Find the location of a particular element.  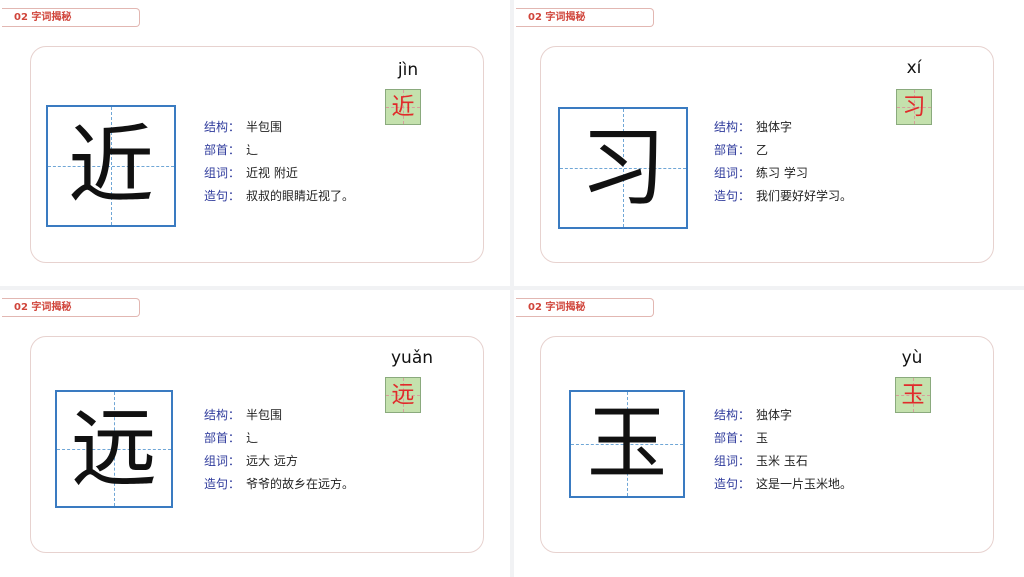

large-character: 近 is located at coordinates (111, 166).